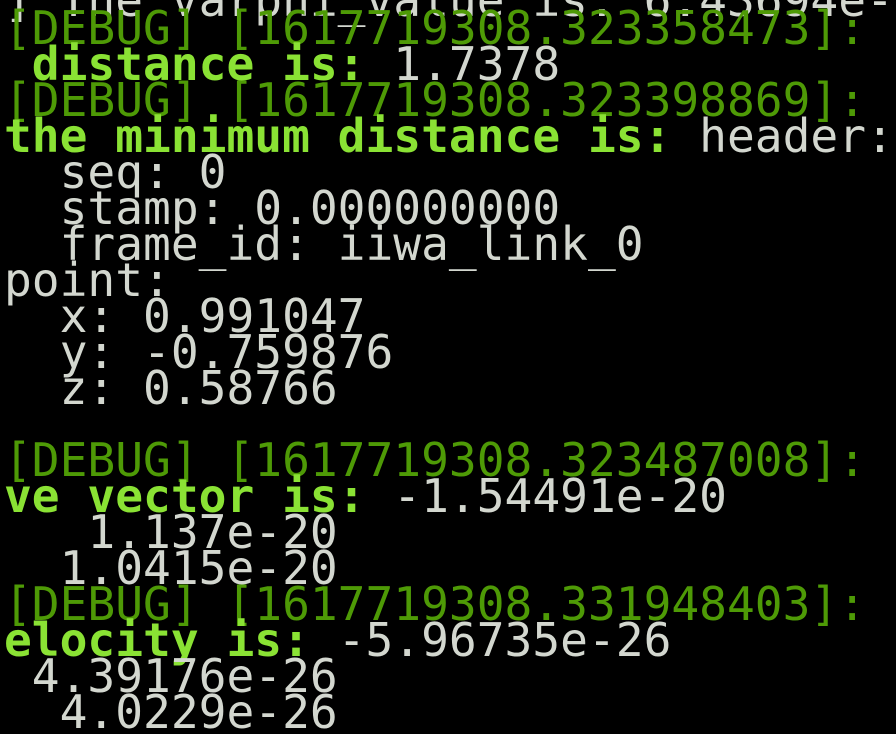  Describe the element at coordinates (546, 496) in the screenshot. I see `log-value: -1.54491e-20` at that location.